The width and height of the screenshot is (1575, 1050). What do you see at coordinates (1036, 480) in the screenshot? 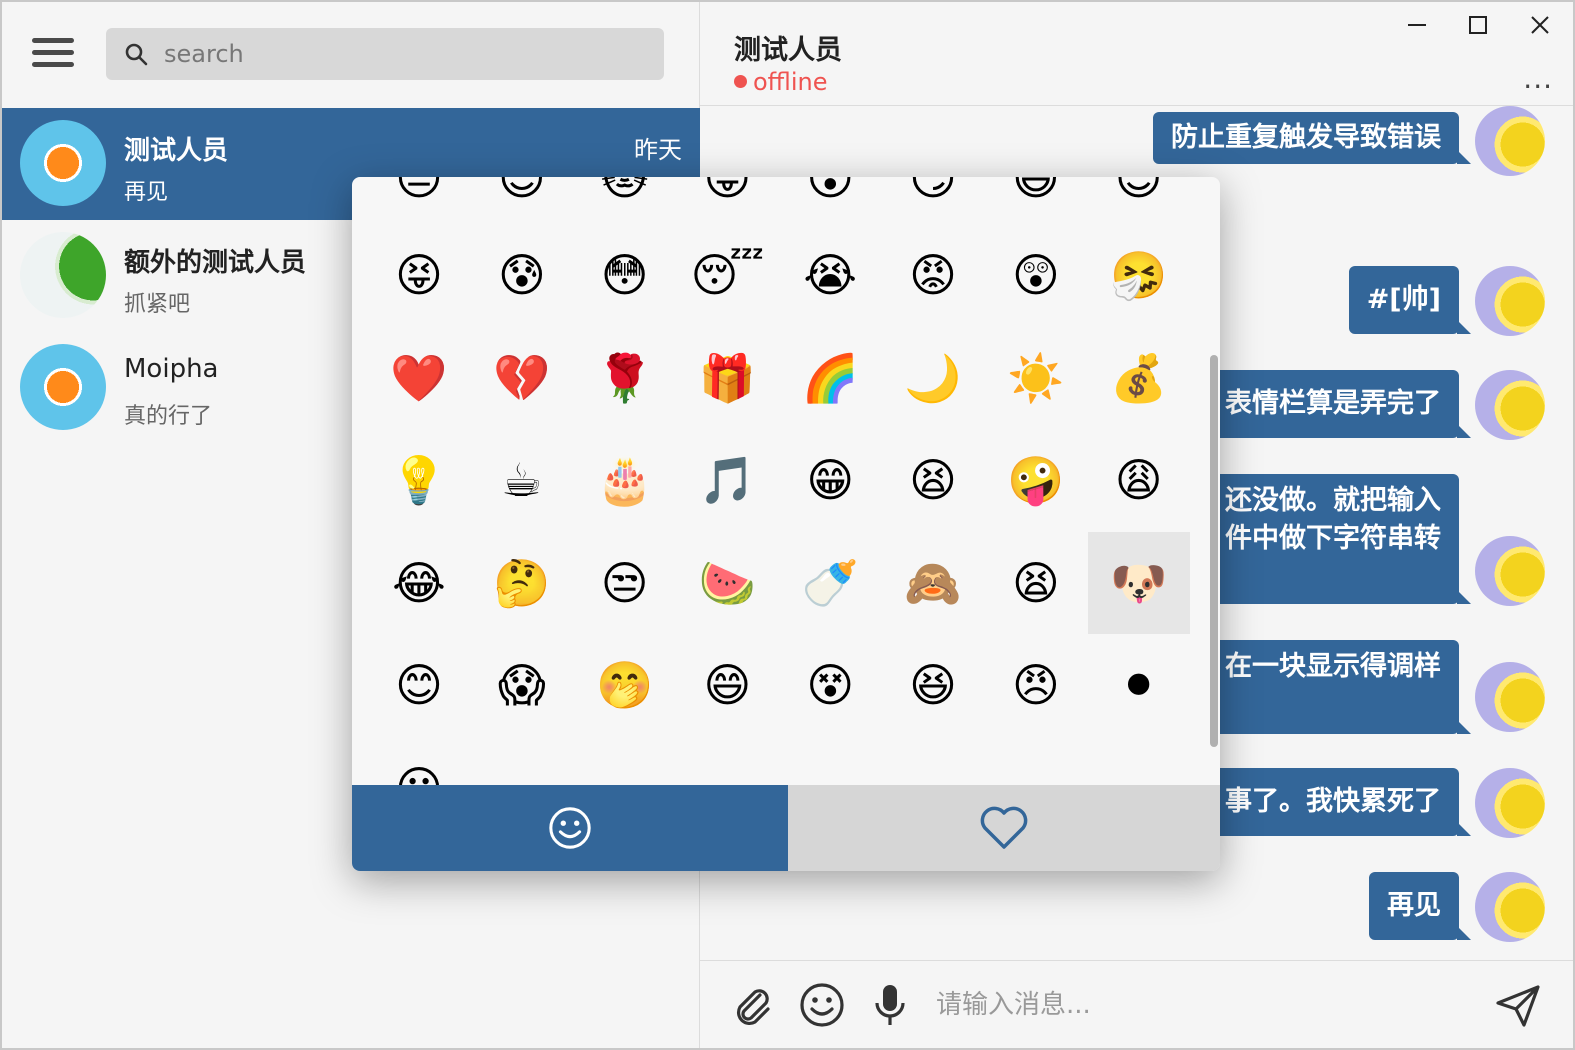
I see `emoji-item: 🤪` at bounding box center [1036, 480].